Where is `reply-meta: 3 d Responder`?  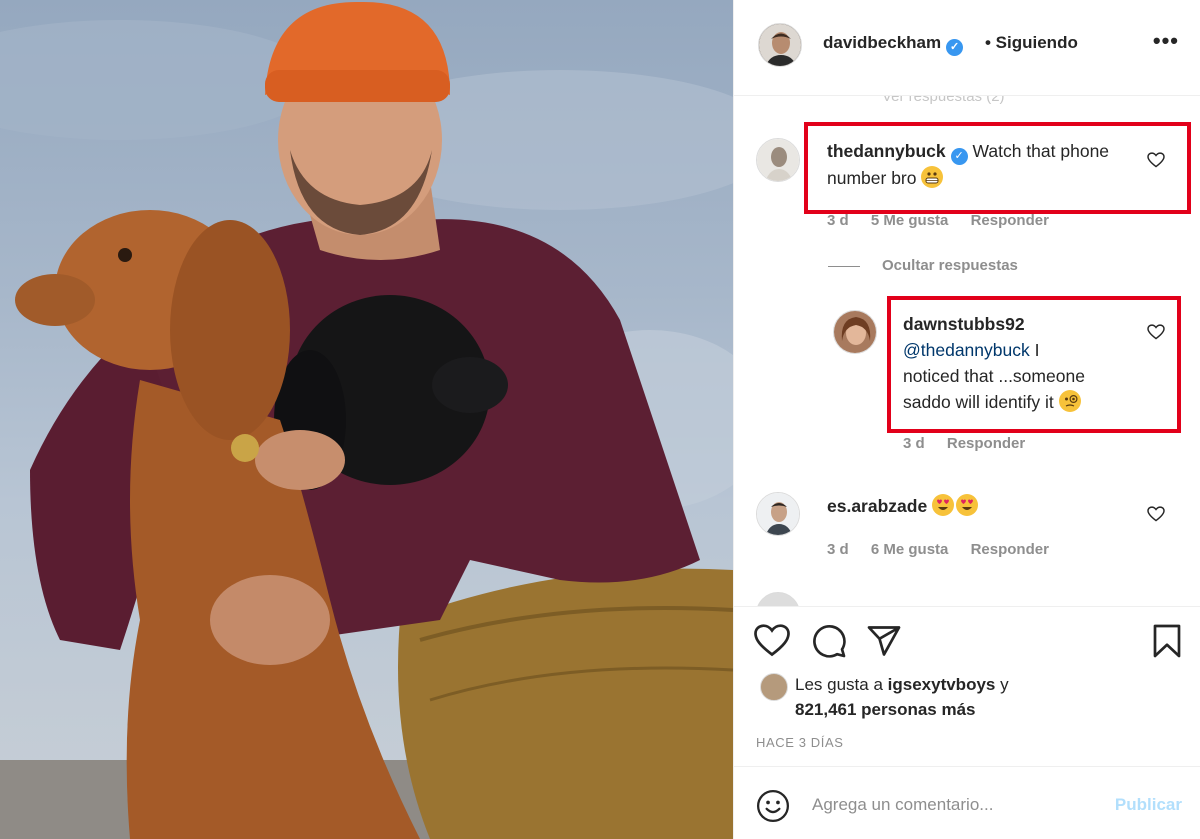 reply-meta: 3 d Responder is located at coordinates (973, 443).